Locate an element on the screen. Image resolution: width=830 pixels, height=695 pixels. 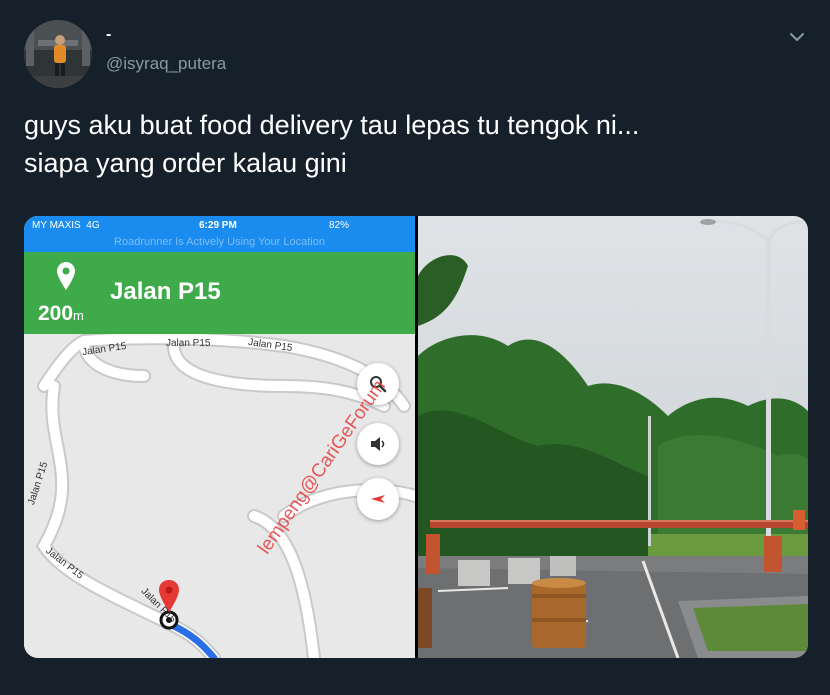
distance-unit: m is located at coordinates (78, 315).